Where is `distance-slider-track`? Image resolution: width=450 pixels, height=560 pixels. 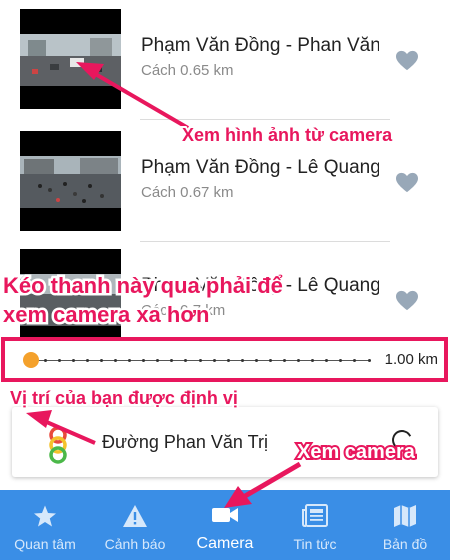 distance-slider-track is located at coordinates (200, 360).